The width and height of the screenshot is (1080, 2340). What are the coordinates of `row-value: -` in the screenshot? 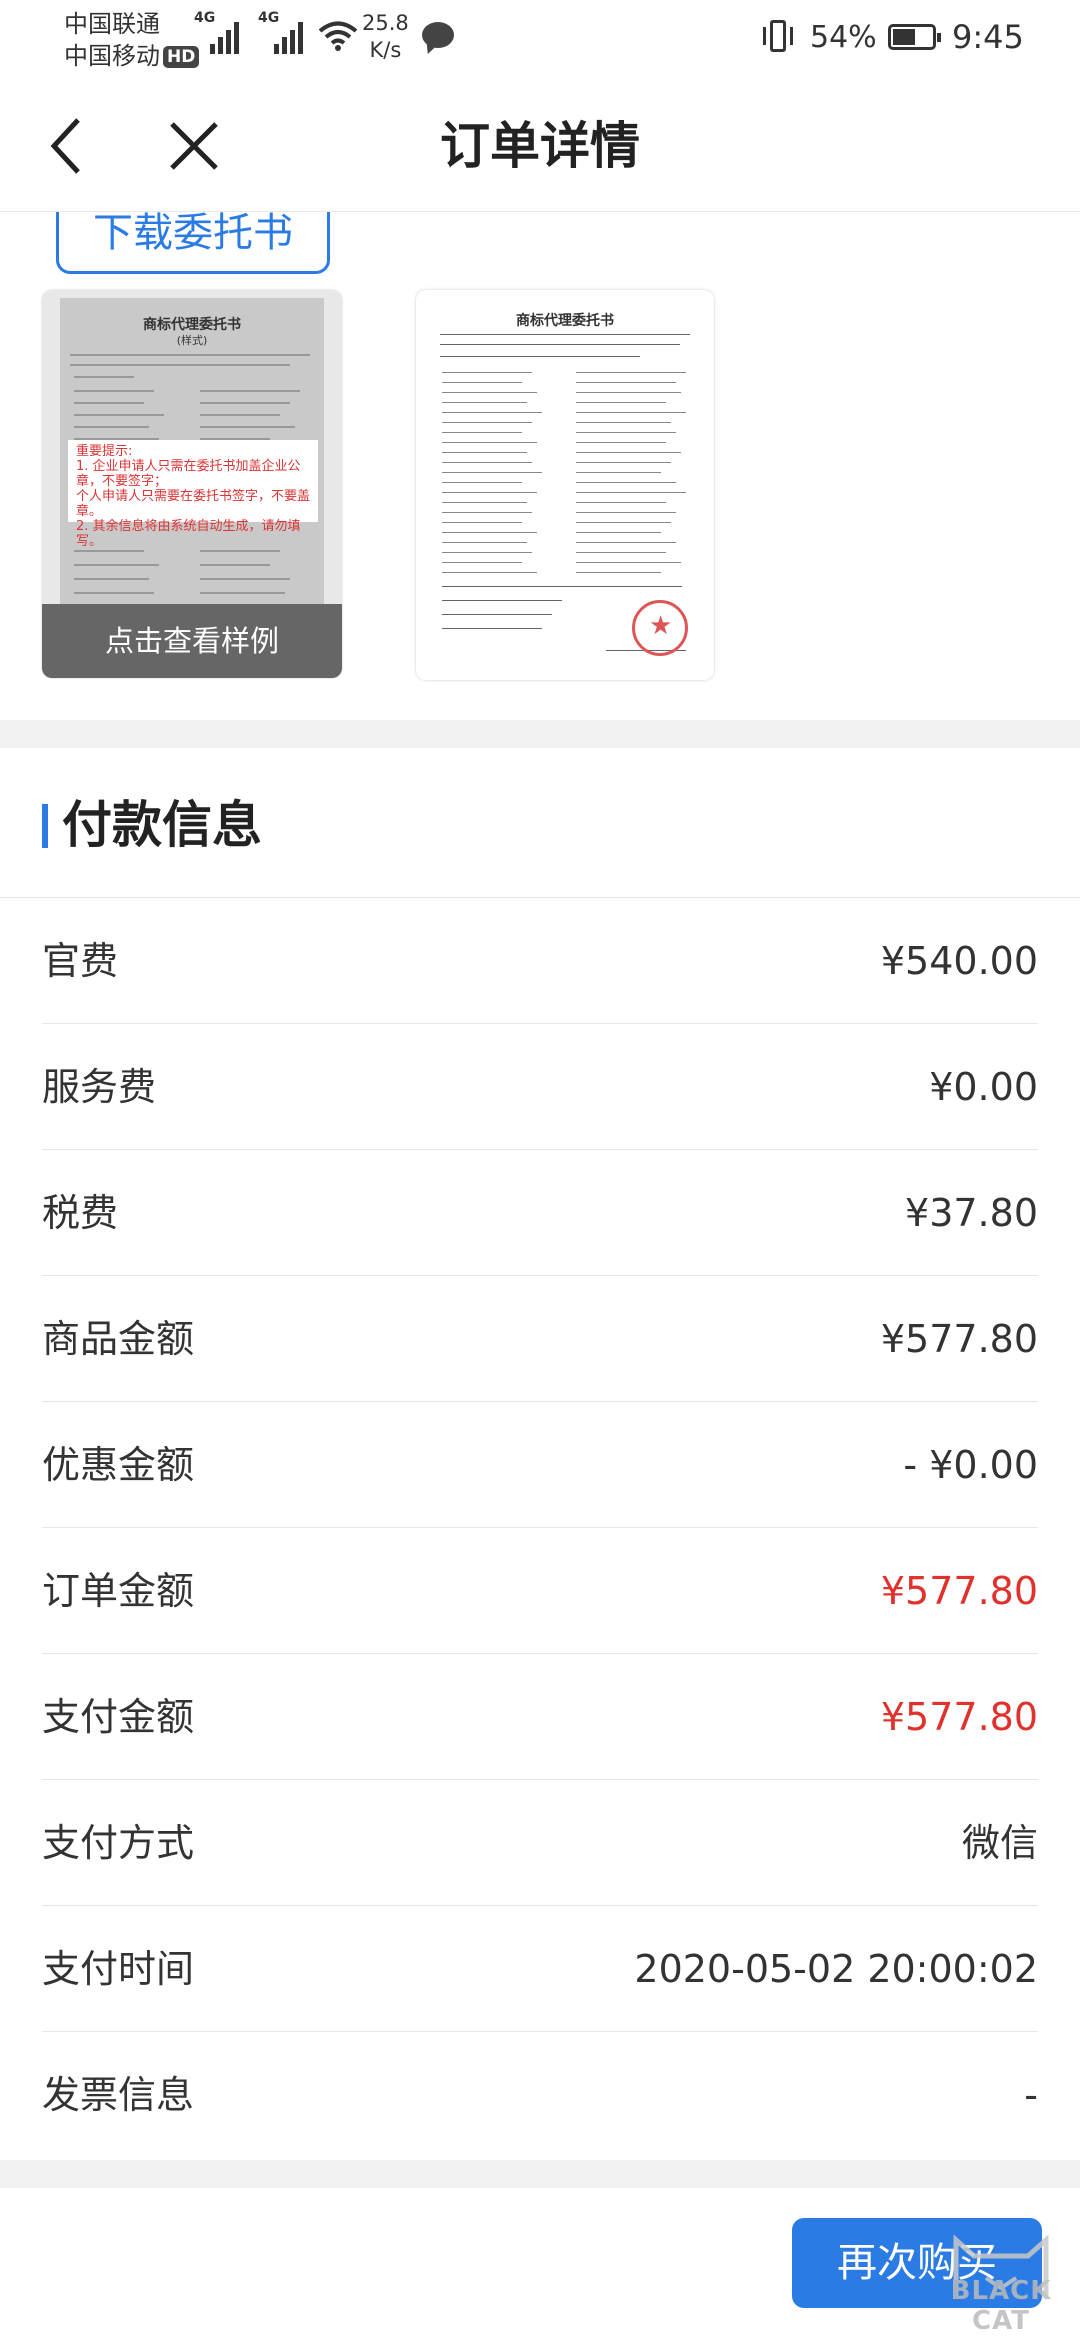 It's located at (1031, 2095).